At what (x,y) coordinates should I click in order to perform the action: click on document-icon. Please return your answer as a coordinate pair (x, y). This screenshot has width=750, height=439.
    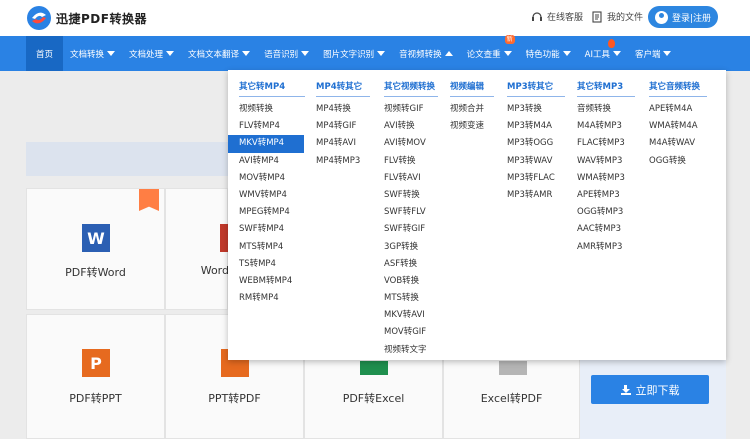
    Looking at the image, I should click on (597, 16).